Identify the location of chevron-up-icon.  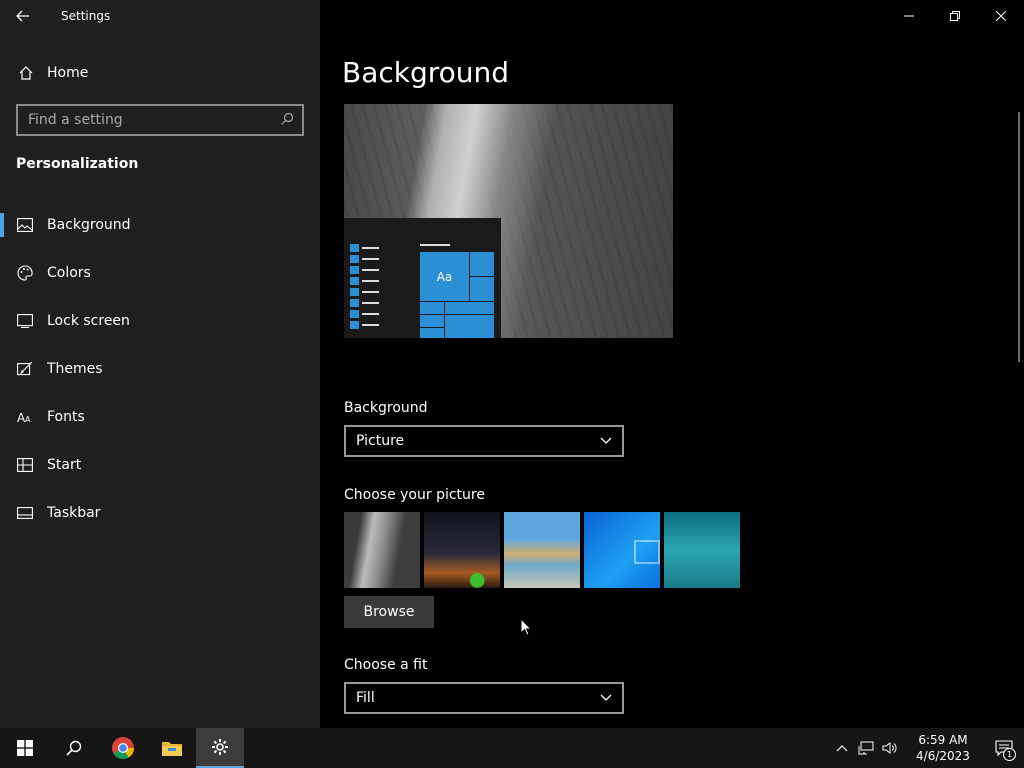
(842, 748).